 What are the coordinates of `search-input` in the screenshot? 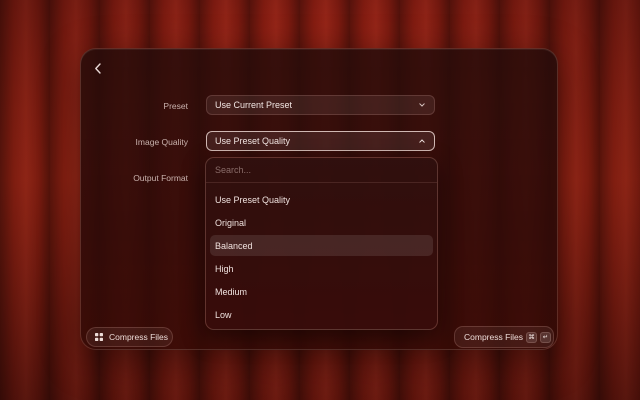 It's located at (321, 170).